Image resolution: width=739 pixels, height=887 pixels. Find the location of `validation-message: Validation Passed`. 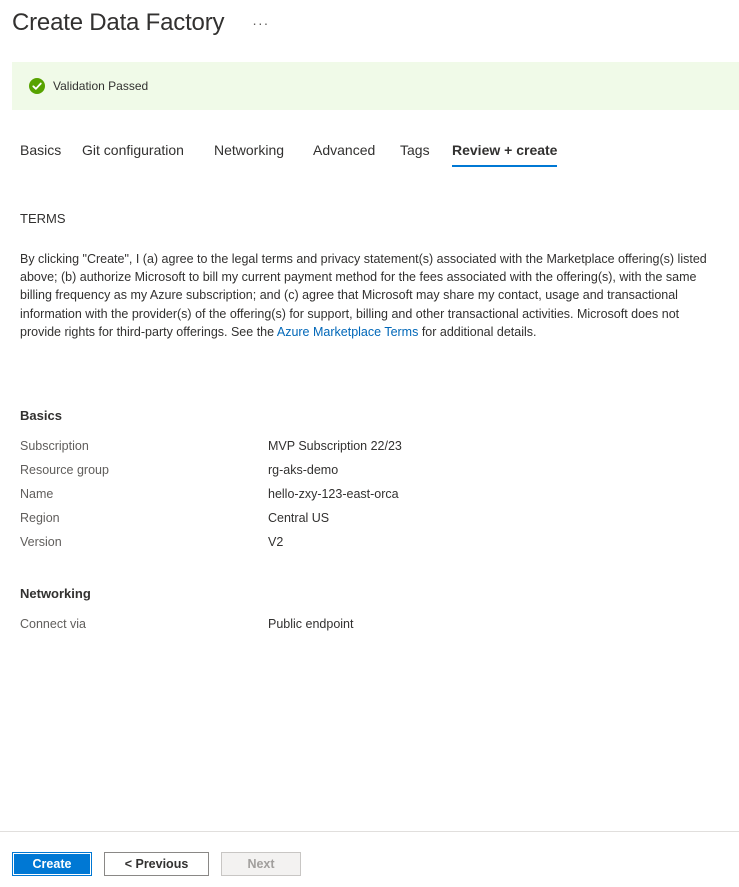

validation-message: Validation Passed is located at coordinates (101, 86).